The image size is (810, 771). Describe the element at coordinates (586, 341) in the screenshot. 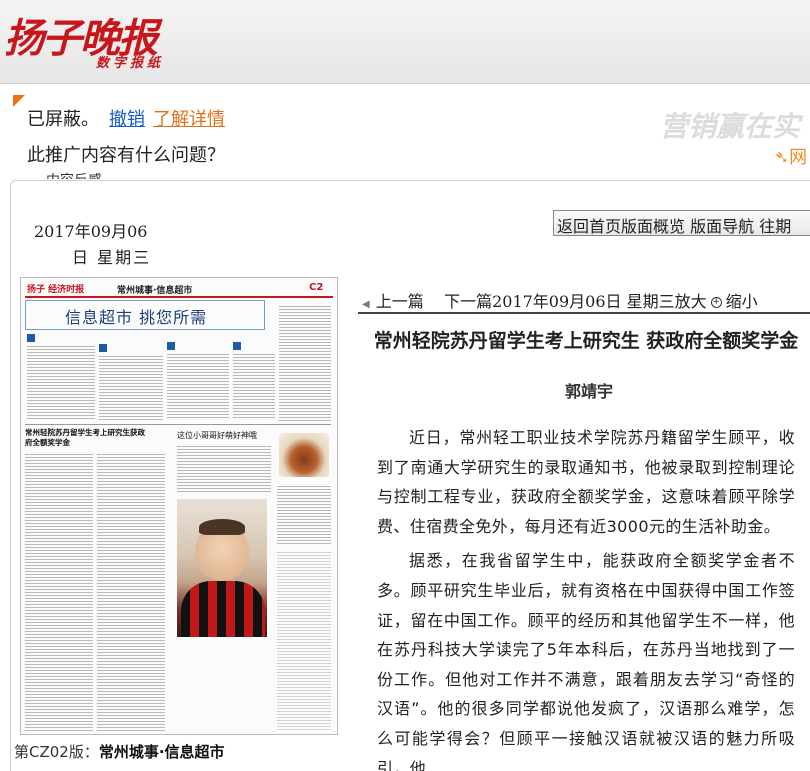

I see `article-title: 常州轻院苏丹留学生考上研究生 获政府全额奖学金` at that location.